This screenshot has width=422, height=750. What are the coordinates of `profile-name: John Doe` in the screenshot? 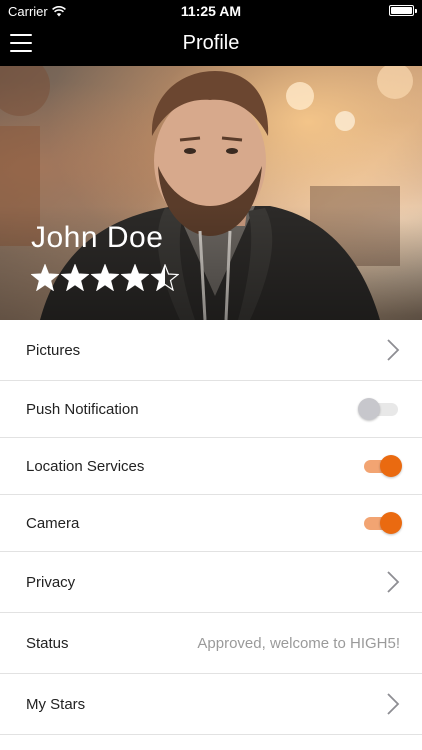 It's located at (97, 237).